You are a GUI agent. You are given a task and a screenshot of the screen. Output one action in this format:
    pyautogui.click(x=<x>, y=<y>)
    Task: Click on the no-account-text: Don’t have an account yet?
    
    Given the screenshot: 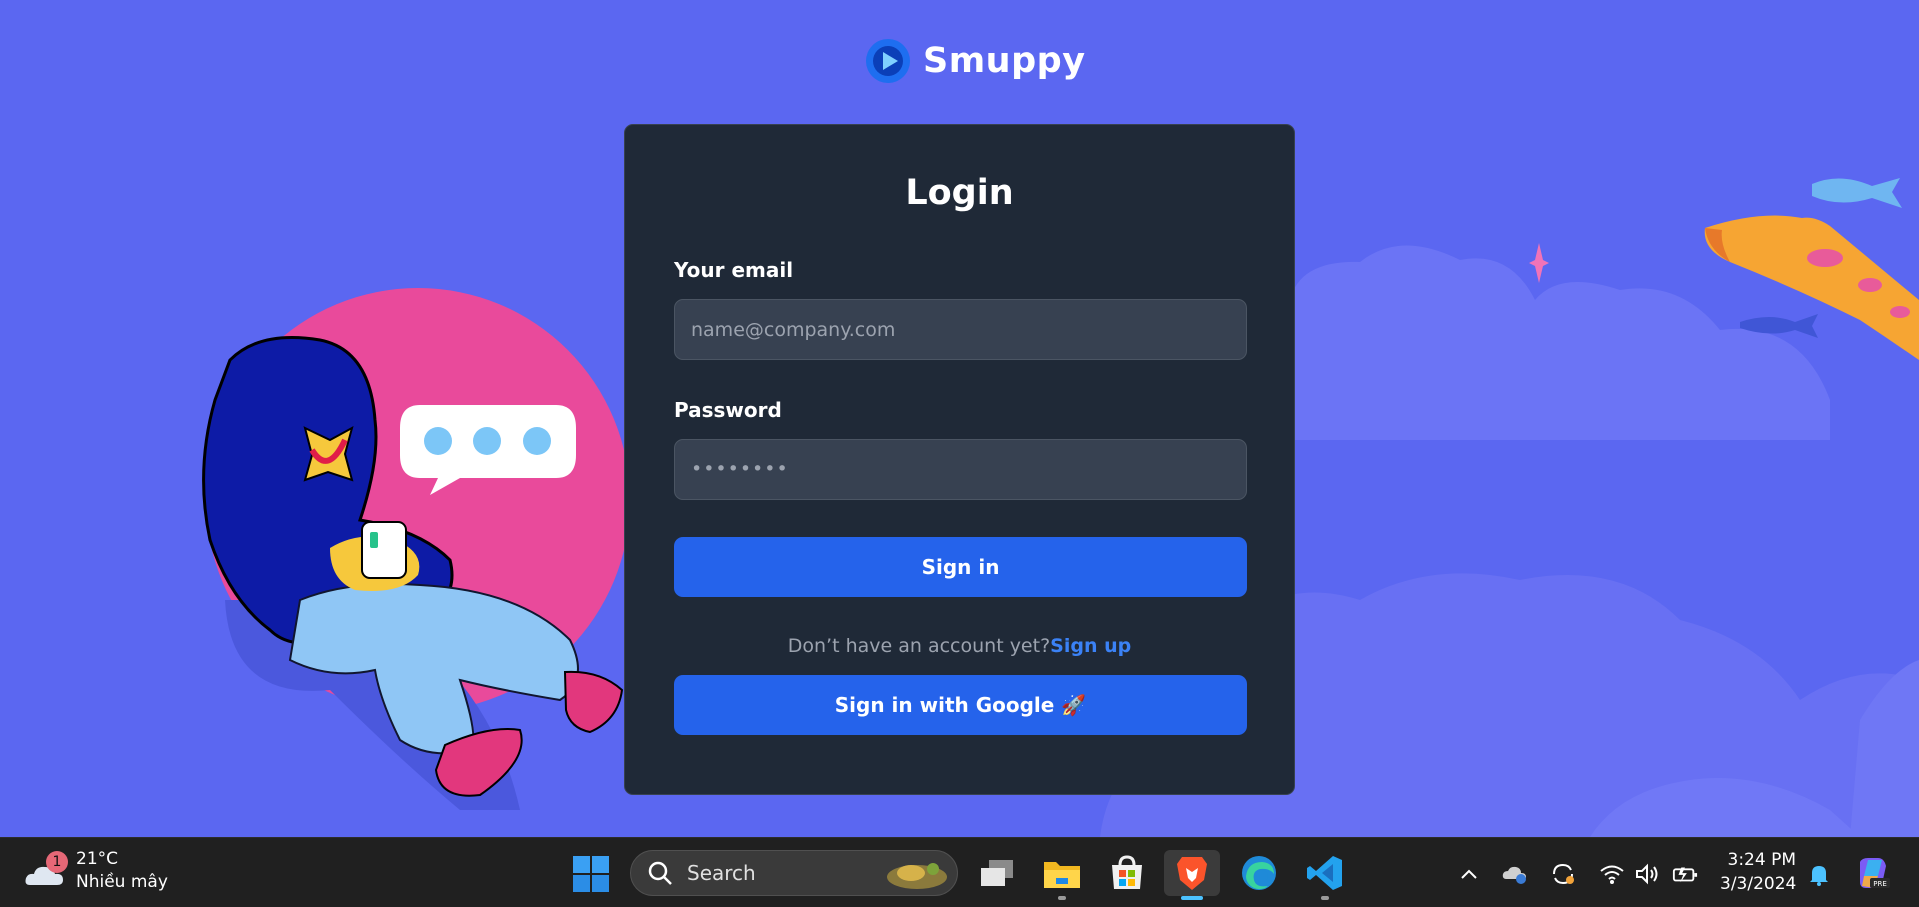 What is the action you would take?
    pyautogui.click(x=919, y=646)
    